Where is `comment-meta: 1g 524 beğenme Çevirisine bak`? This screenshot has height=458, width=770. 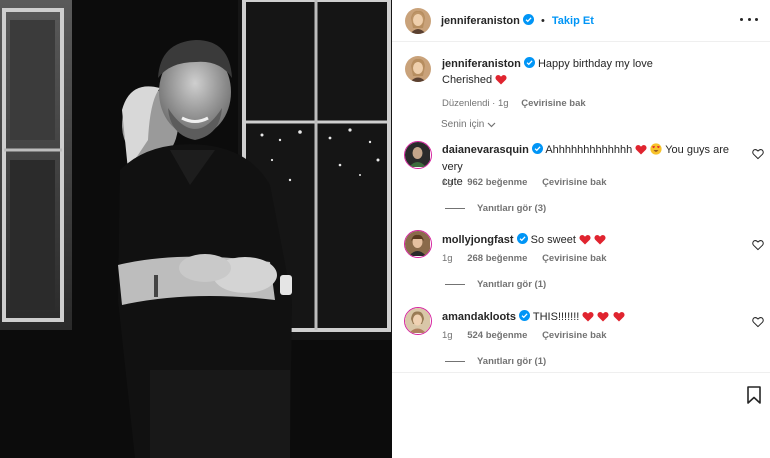 comment-meta: 1g 524 beğenme Çevirisine bak is located at coordinates (530, 335).